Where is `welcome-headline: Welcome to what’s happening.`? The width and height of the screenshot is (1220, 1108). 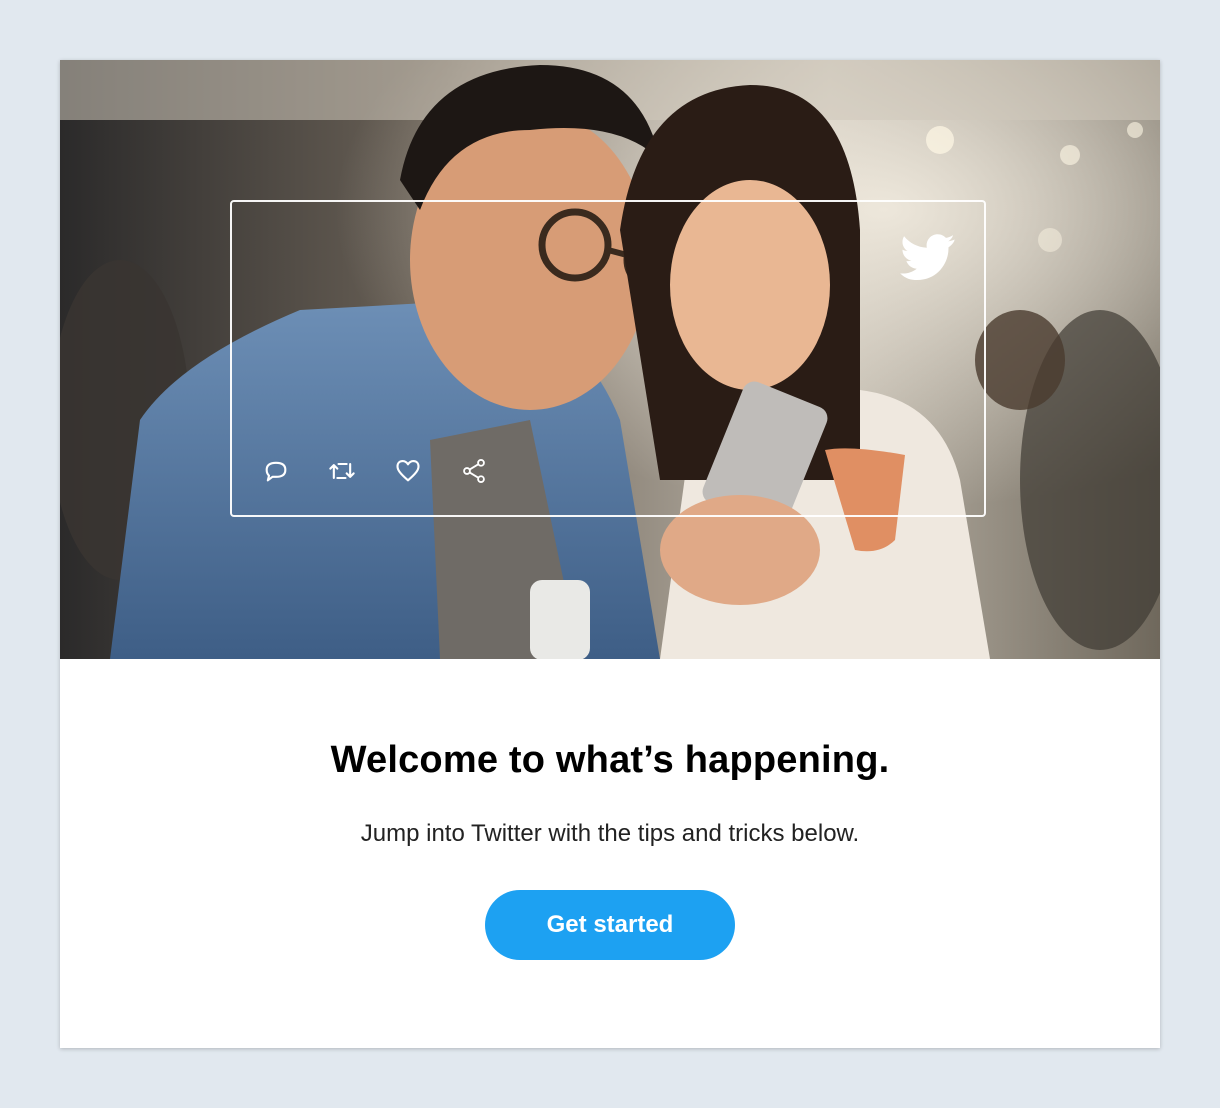 welcome-headline: Welcome to what’s happening. is located at coordinates (610, 760).